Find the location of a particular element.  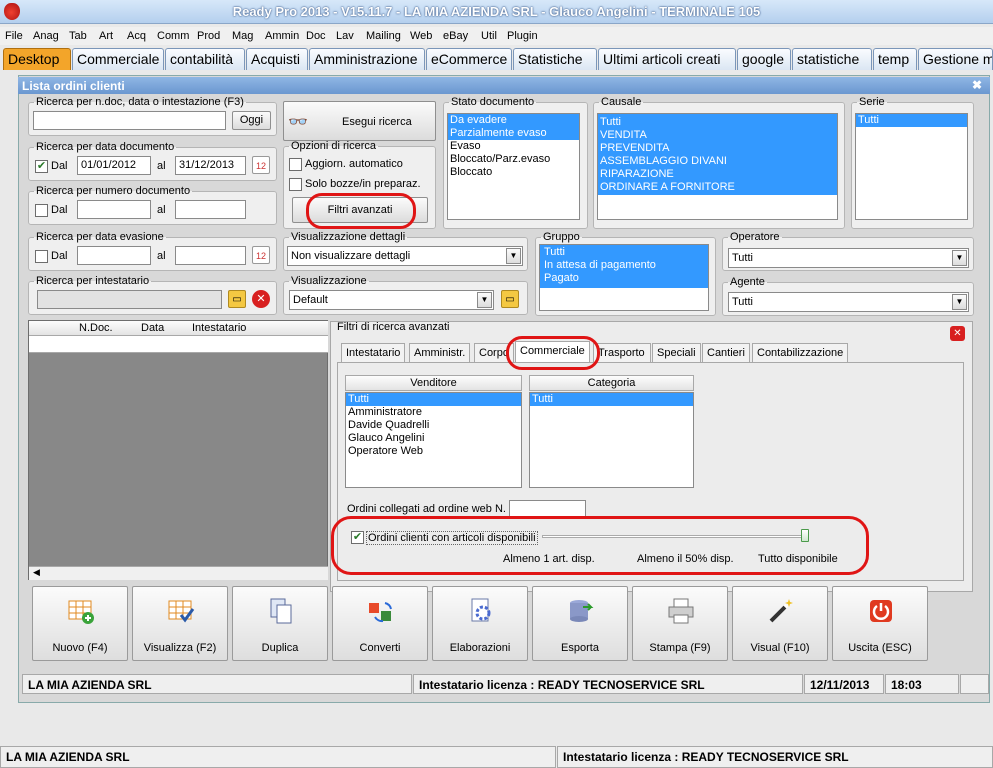

tab-speciali: Speciali is located at coordinates (676, 353).